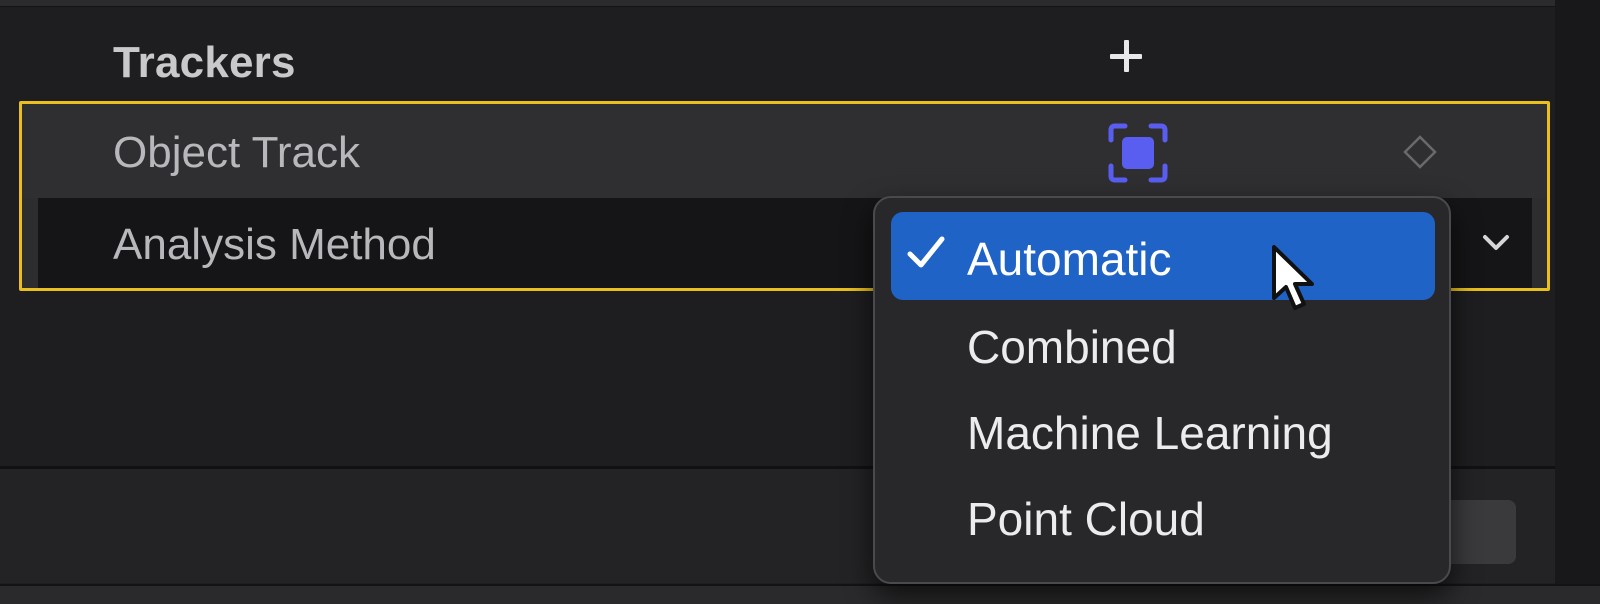 The image size is (1600, 604). What do you see at coordinates (777, 54) in the screenshot?
I see `trackers-header: Trackers` at bounding box center [777, 54].